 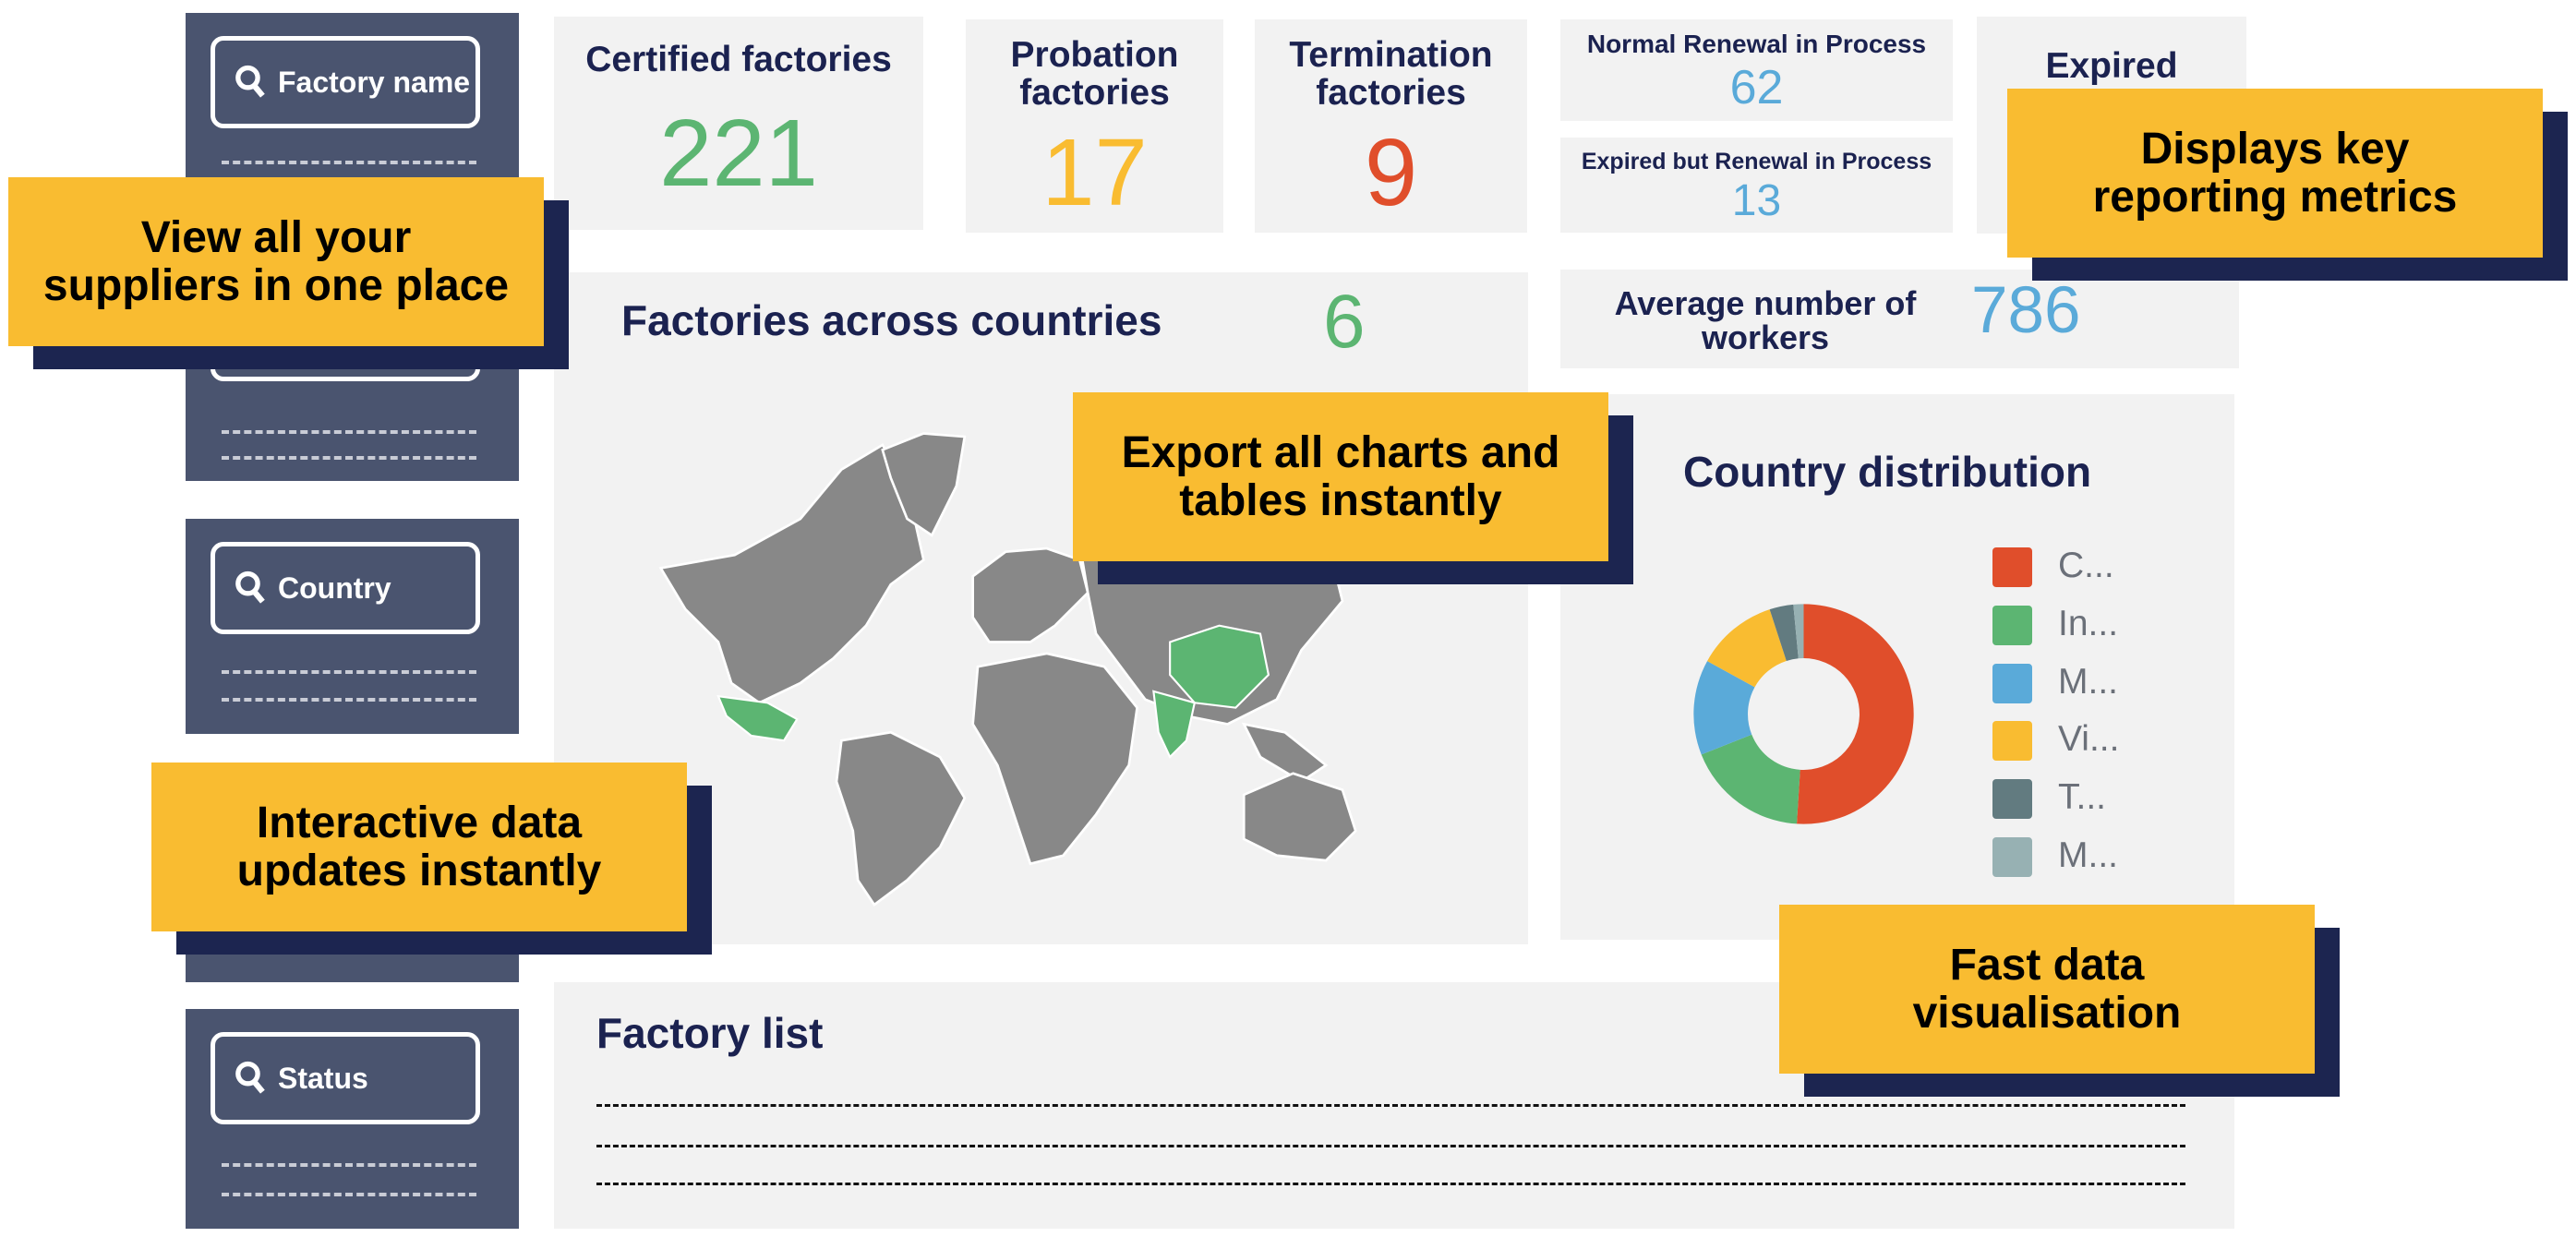 I want to click on probation-card: Probation factories 17, so click(x=1094, y=126).